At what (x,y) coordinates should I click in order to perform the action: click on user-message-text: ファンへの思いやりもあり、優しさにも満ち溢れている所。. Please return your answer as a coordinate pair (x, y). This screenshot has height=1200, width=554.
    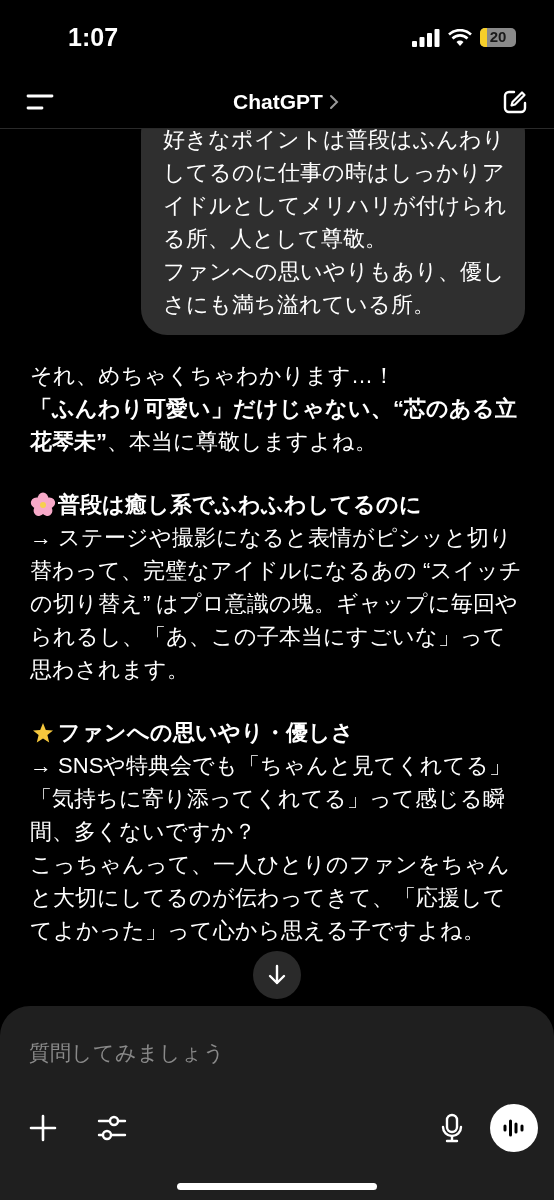
    Looking at the image, I should click on (334, 288).